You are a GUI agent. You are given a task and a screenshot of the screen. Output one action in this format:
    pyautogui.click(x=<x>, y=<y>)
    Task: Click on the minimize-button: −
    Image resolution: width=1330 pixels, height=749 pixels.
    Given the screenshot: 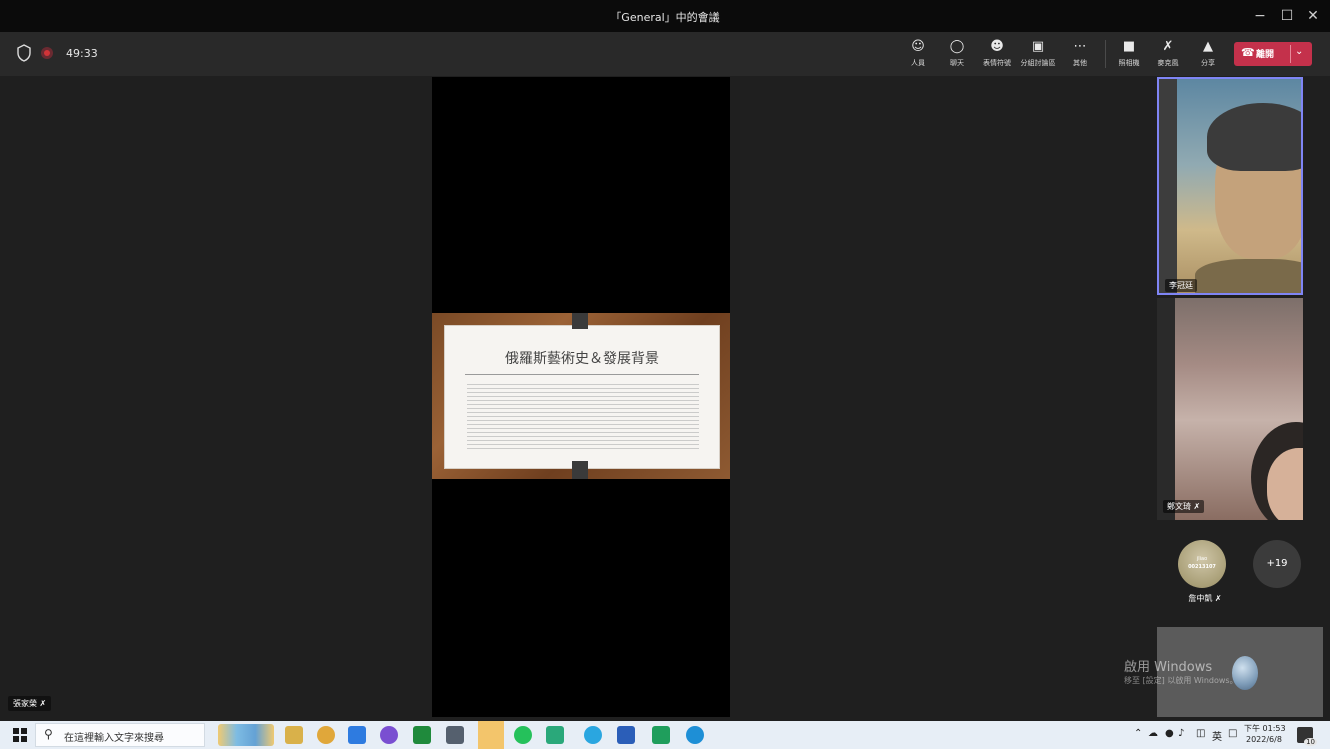 What is the action you would take?
    pyautogui.click(x=1260, y=16)
    